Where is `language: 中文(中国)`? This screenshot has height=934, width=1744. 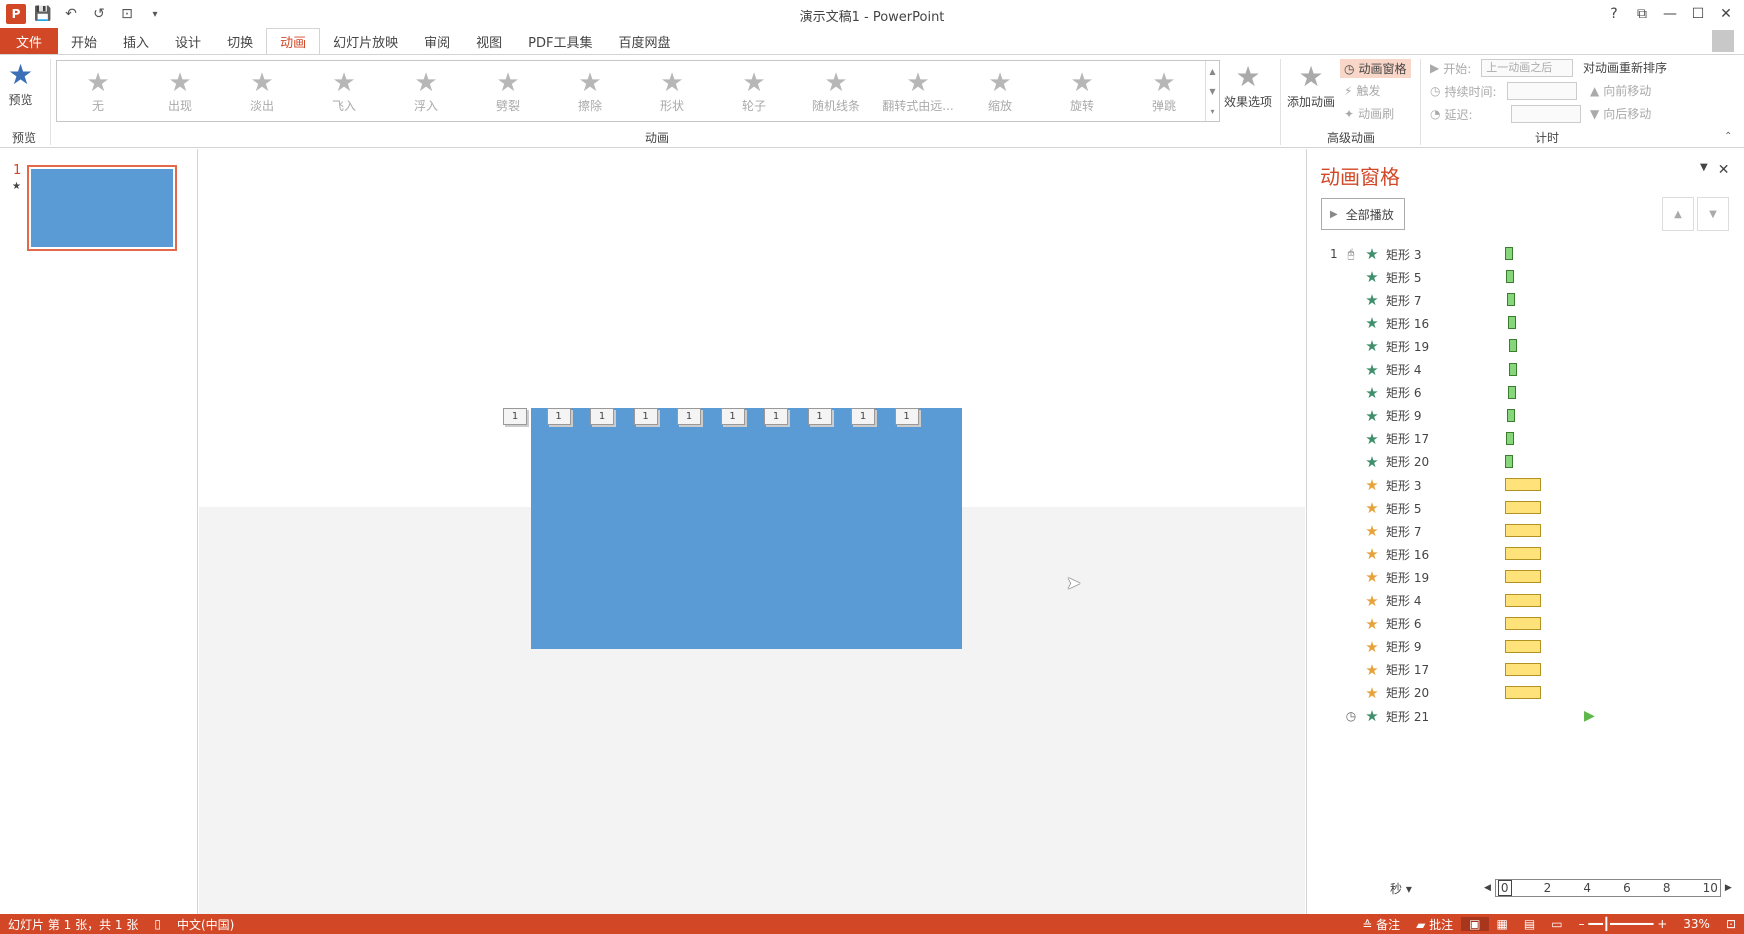
language: 中文(中国) is located at coordinates (205, 924).